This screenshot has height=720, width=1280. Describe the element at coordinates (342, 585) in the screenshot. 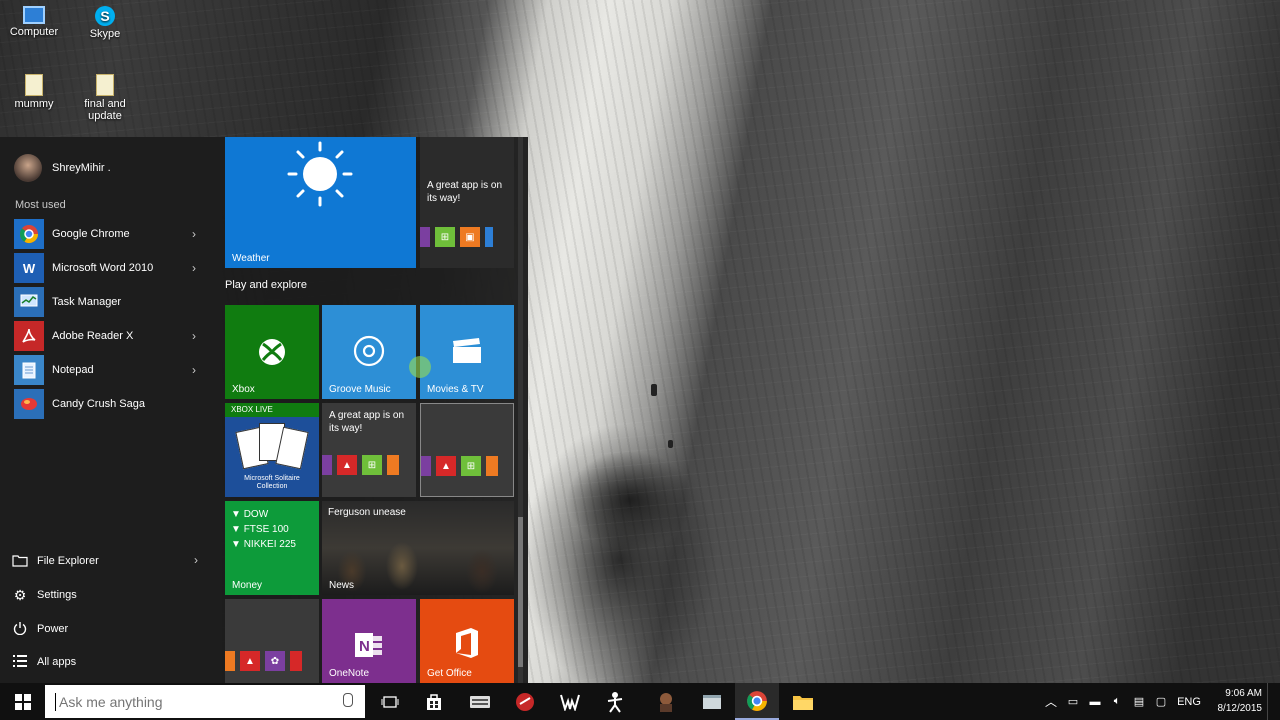

I see `tile-label: News` at that location.